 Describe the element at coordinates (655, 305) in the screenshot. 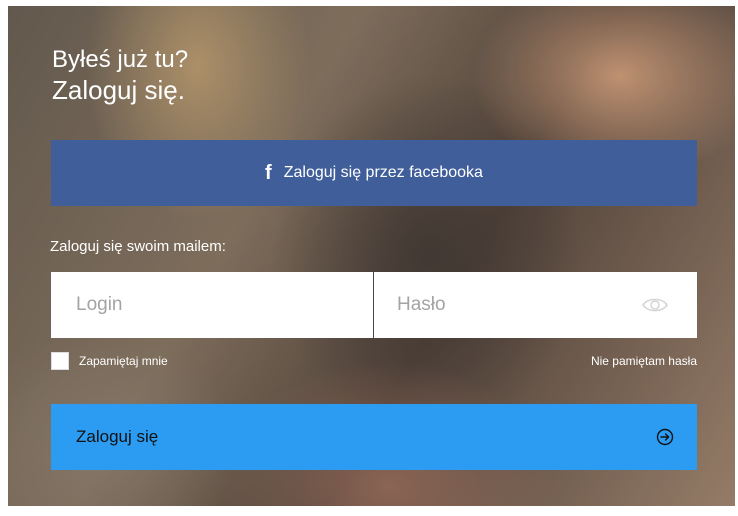

I see `eye-icon` at that location.